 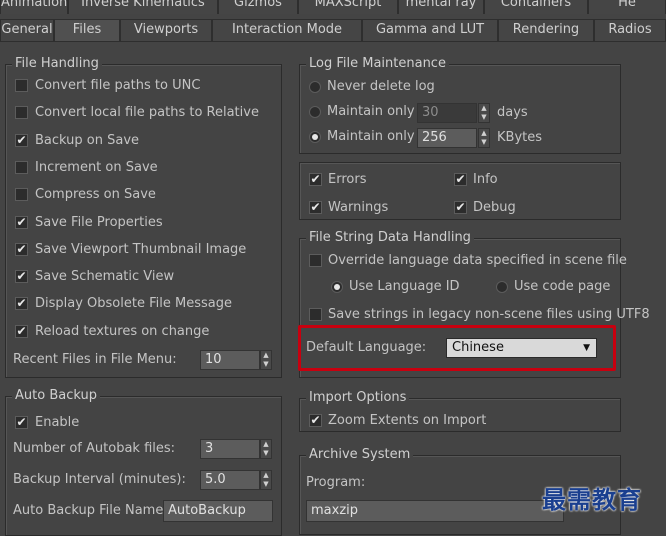 What do you see at coordinates (87, 30) in the screenshot?
I see `tab-files: Files` at bounding box center [87, 30].